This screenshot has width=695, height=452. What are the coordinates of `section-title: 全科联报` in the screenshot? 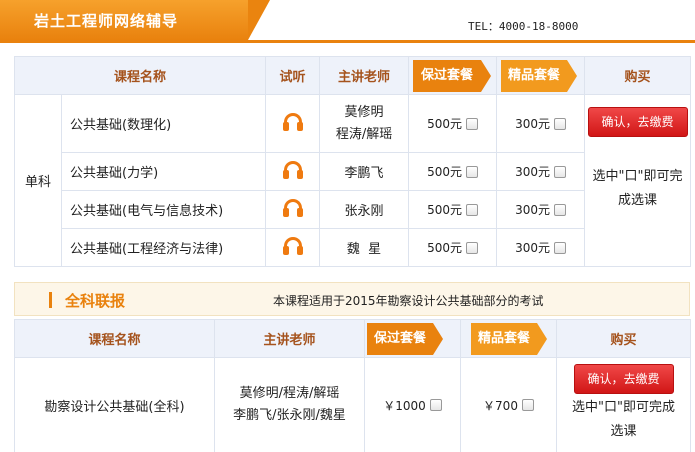 It's located at (95, 301).